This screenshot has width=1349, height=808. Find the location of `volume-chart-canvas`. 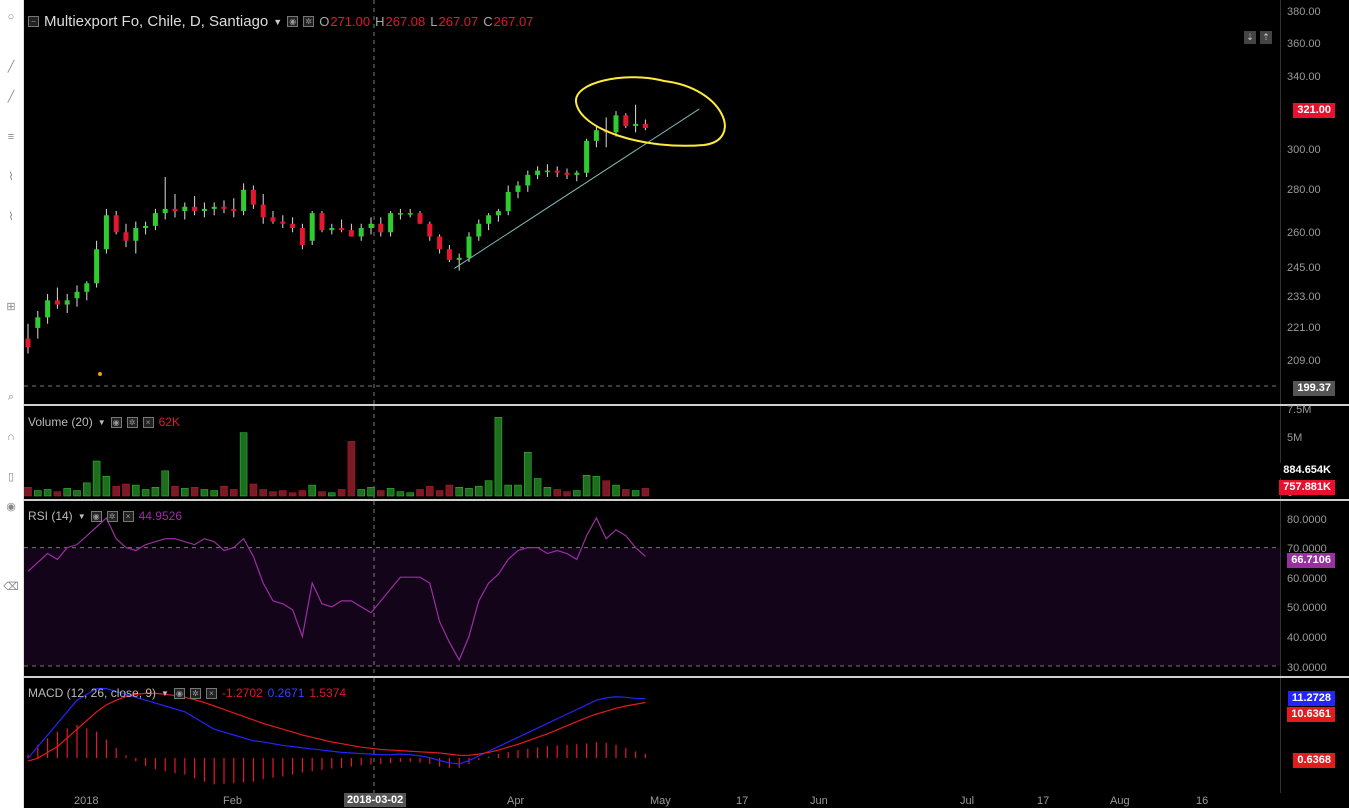

volume-chart-canvas is located at coordinates (652, 452).